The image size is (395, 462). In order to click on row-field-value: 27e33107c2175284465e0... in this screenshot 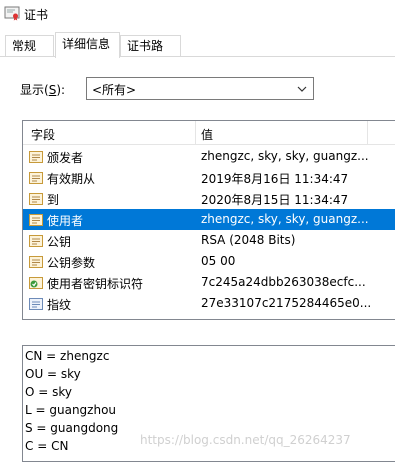, I will do `click(286, 303)`.